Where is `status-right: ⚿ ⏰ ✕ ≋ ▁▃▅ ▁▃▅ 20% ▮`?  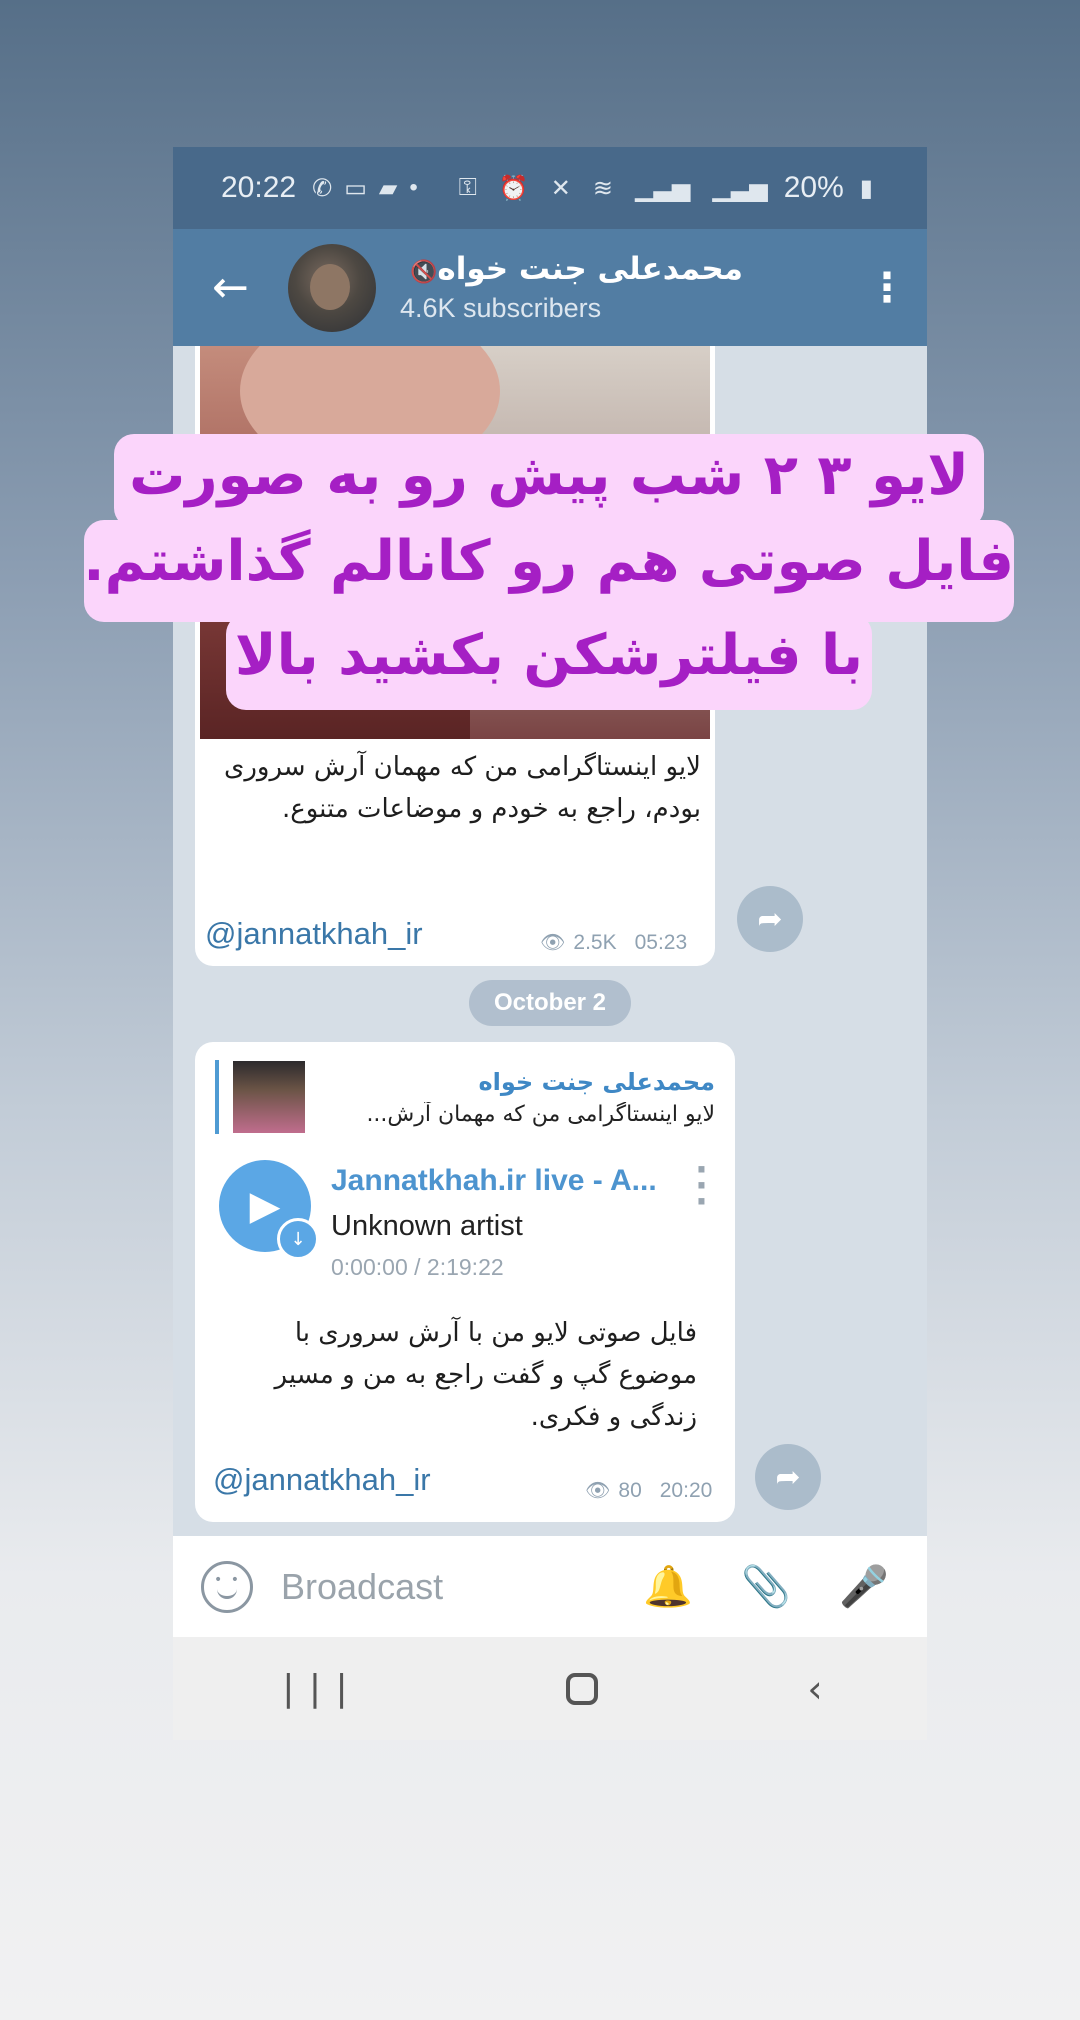
status-right: ⚿ ⏰ ✕ ≋ ▁▃▅ ▁▃▅ 20% ▮ is located at coordinates (666, 188).